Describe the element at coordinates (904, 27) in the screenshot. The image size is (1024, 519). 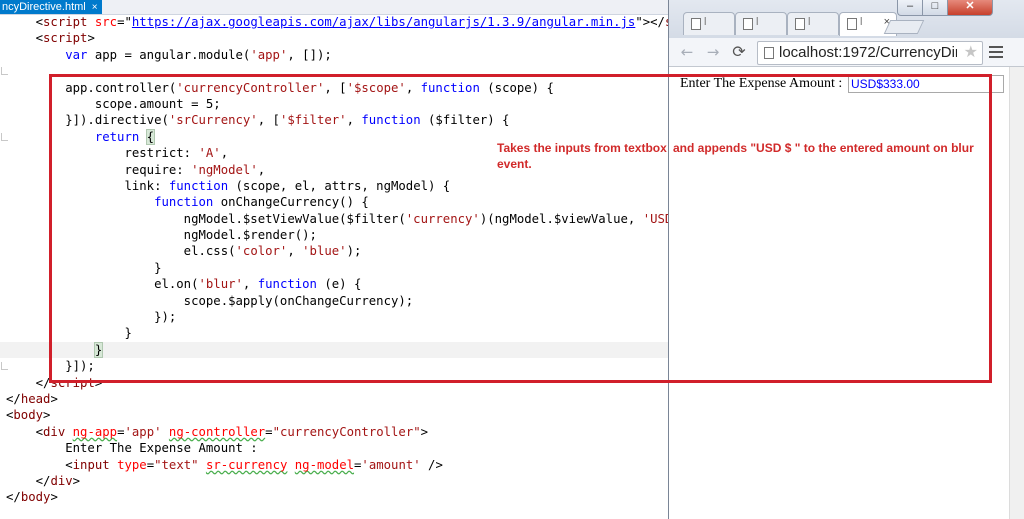
I see `new-tab-button` at that location.